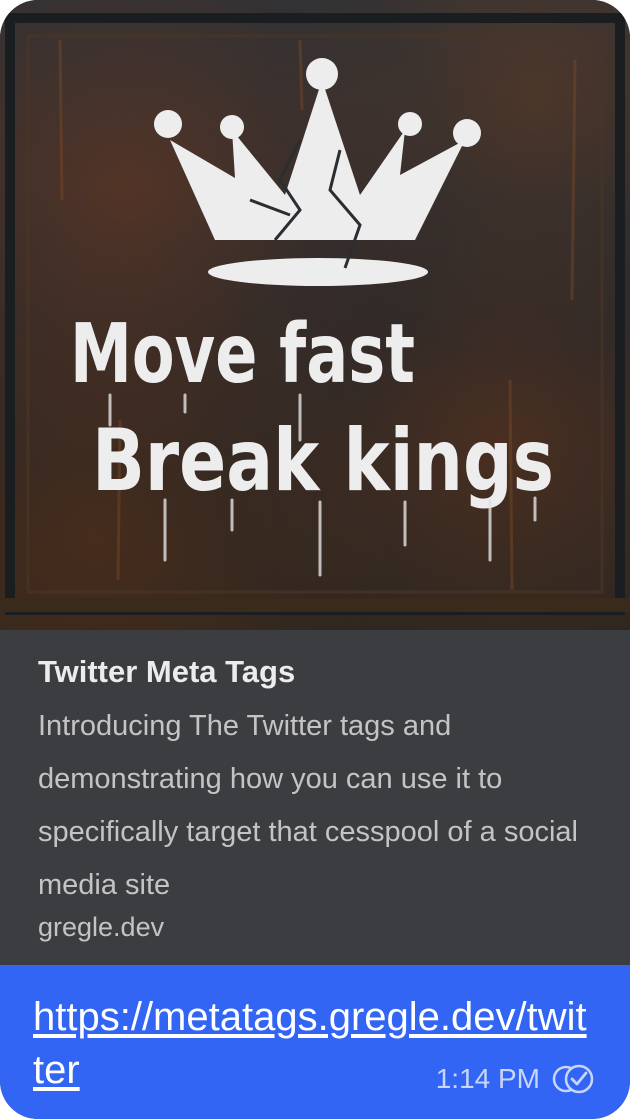 Image resolution: width=630 pixels, height=1119 pixels. Describe the element at coordinates (323, 461) in the screenshot. I see `graffiti-line-2: Break kings` at that location.